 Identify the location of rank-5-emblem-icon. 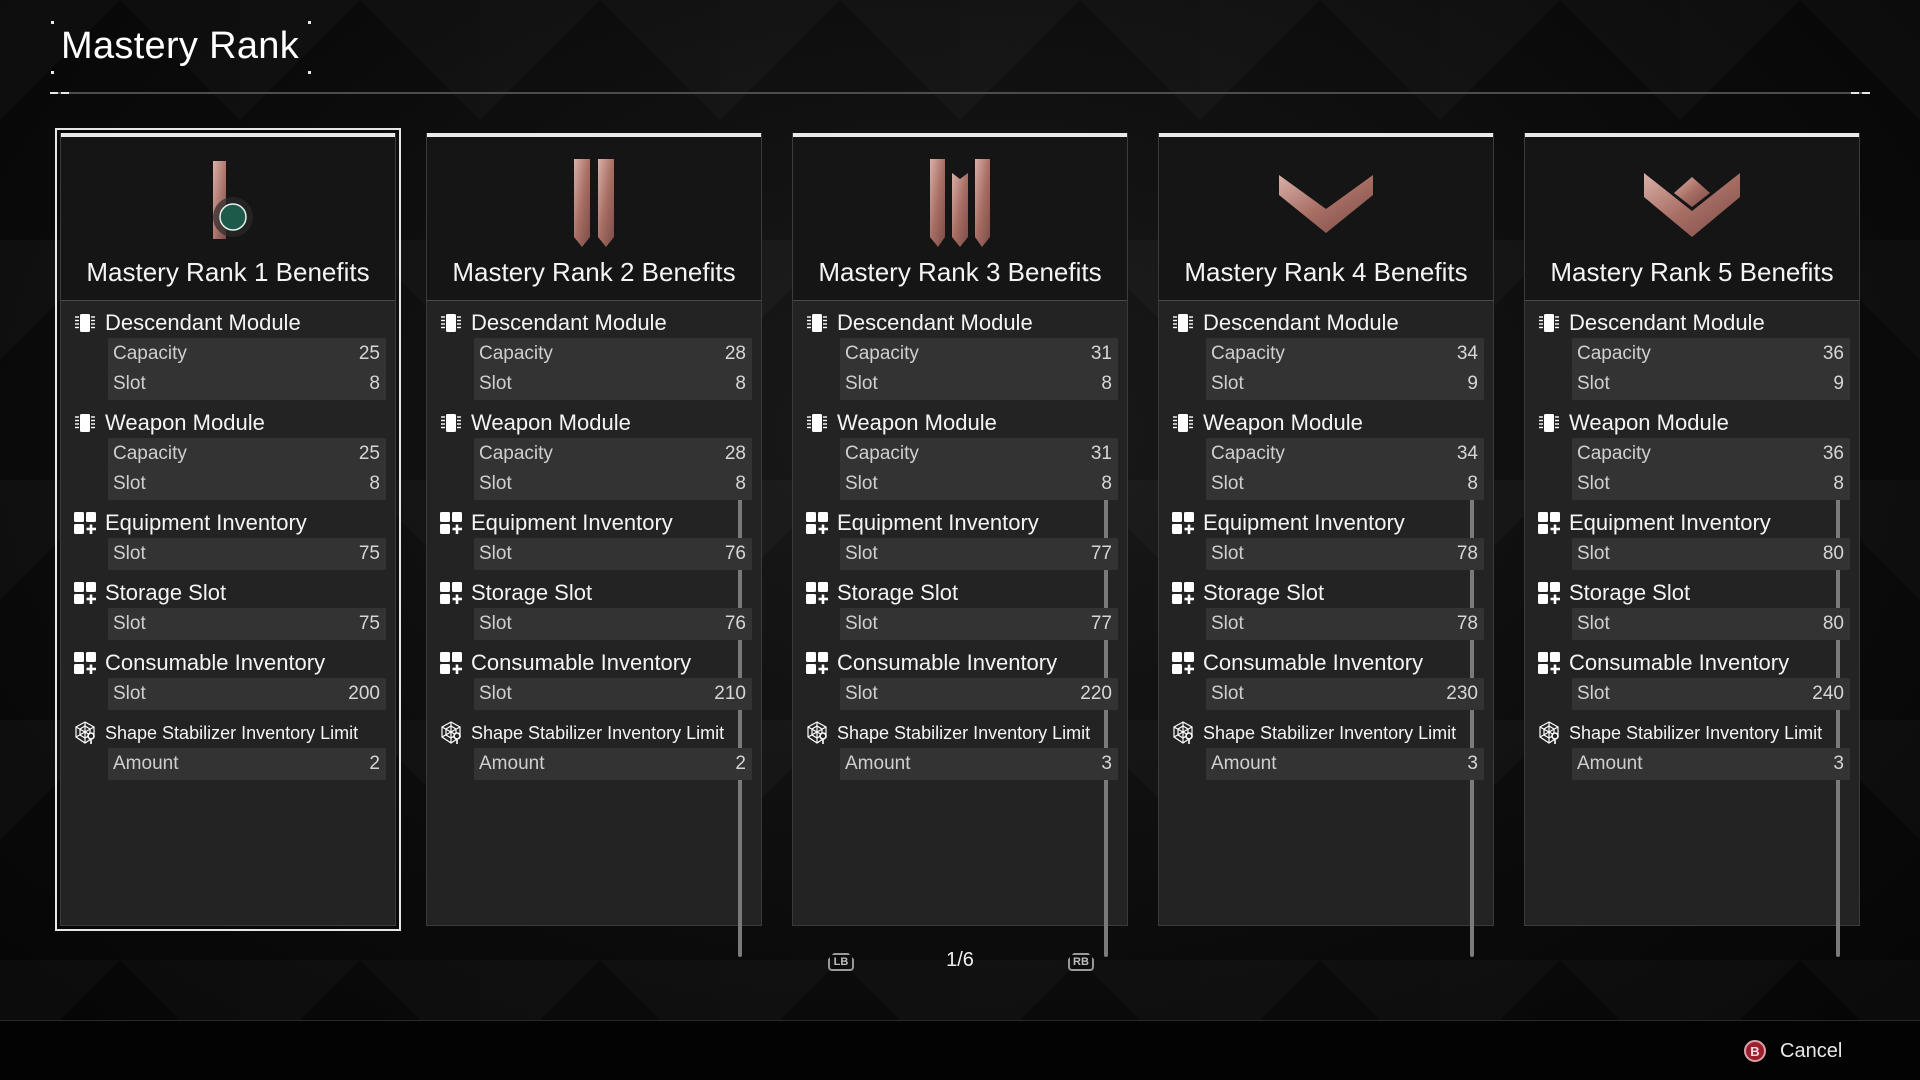
(1692, 201).